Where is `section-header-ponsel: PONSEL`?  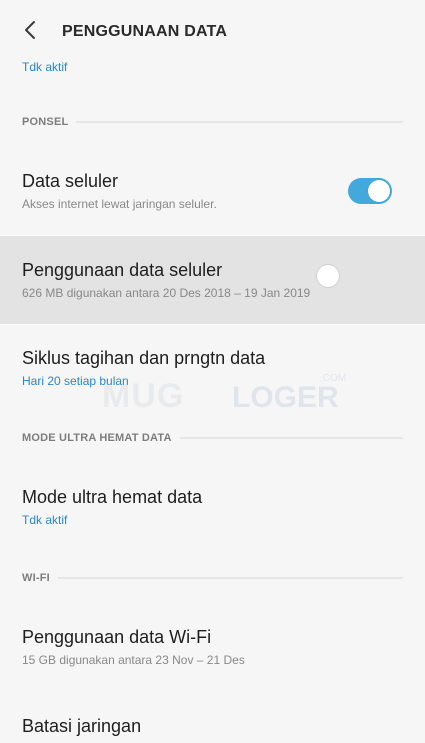
section-header-ponsel: PONSEL is located at coordinates (212, 122).